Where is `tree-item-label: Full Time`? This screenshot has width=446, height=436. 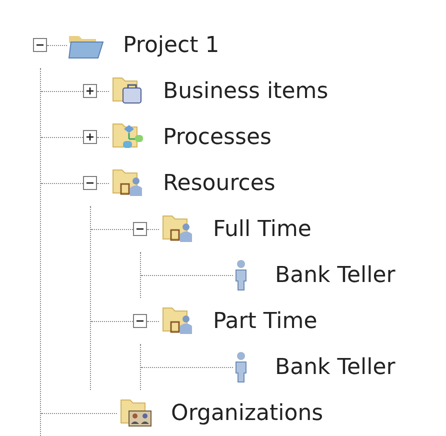
tree-item-label: Full Time is located at coordinates (262, 229).